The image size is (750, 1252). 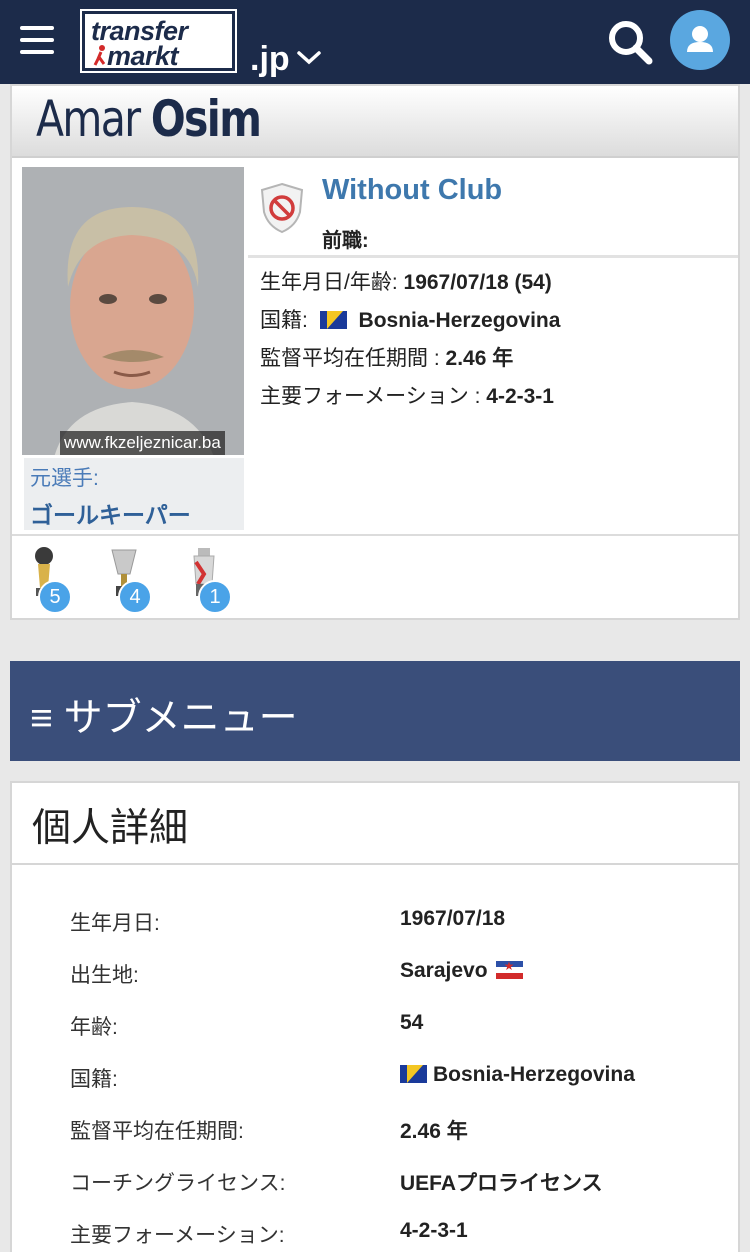 What do you see at coordinates (94, 1079) in the screenshot?
I see `detail-label: 国籍:` at bounding box center [94, 1079].